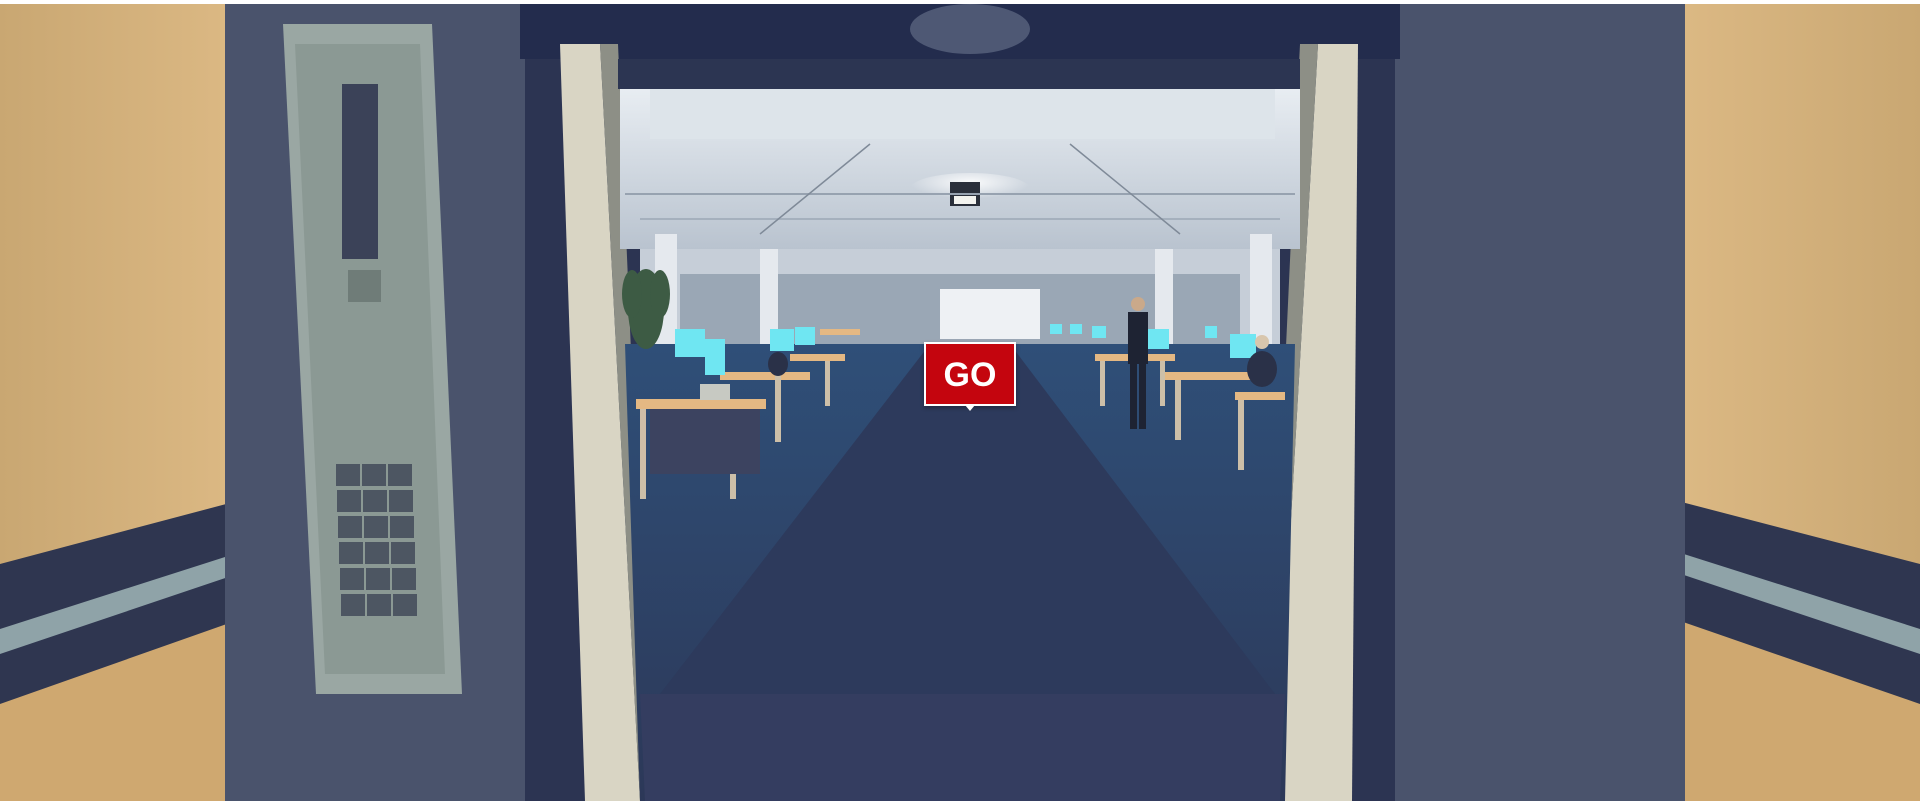 This screenshot has width=1920, height=801. What do you see at coordinates (360, 171) in the screenshot?
I see `floor-display` at bounding box center [360, 171].